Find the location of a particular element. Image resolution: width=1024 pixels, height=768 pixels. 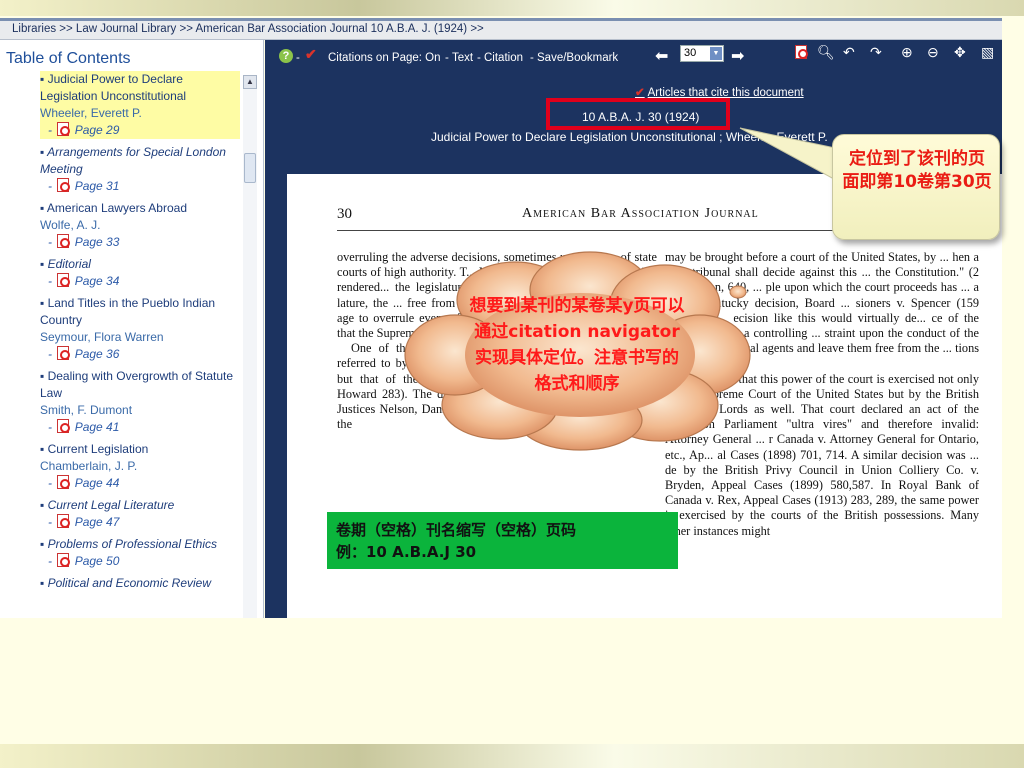

callout-text: 定位到了该刊的页面即第10卷第30页 is located at coordinates (917, 170).